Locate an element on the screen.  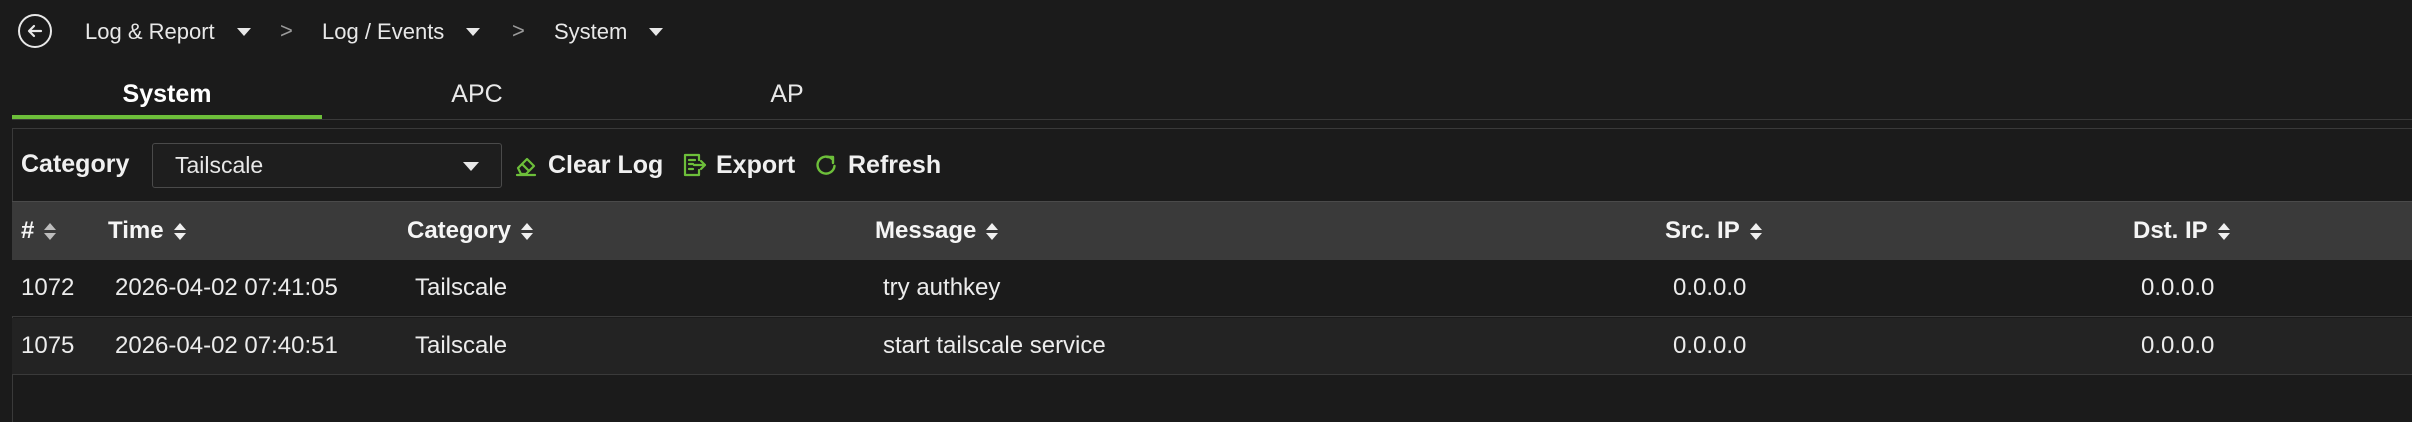
column-header-message: Message is located at coordinates (937, 231).